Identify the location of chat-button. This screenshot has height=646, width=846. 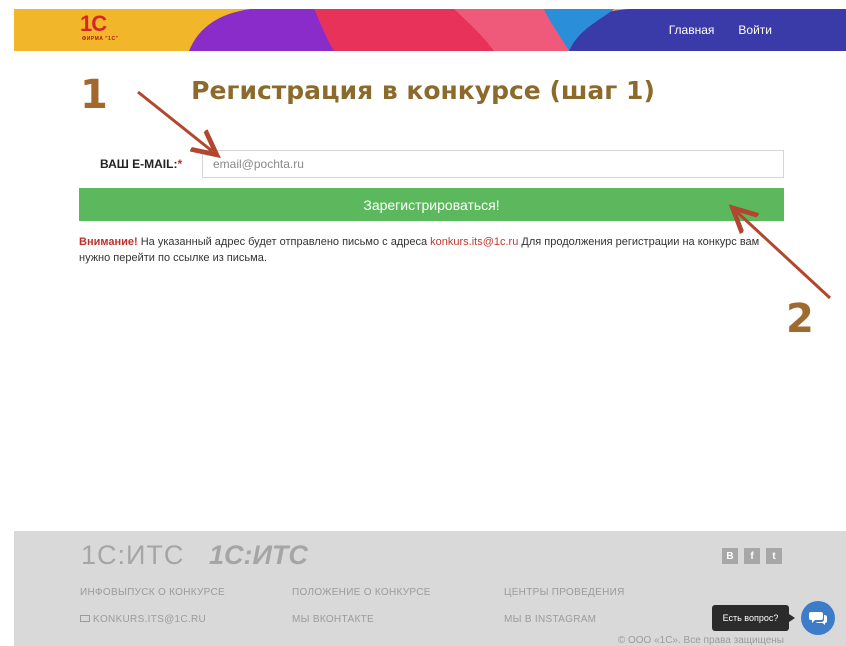
(818, 618).